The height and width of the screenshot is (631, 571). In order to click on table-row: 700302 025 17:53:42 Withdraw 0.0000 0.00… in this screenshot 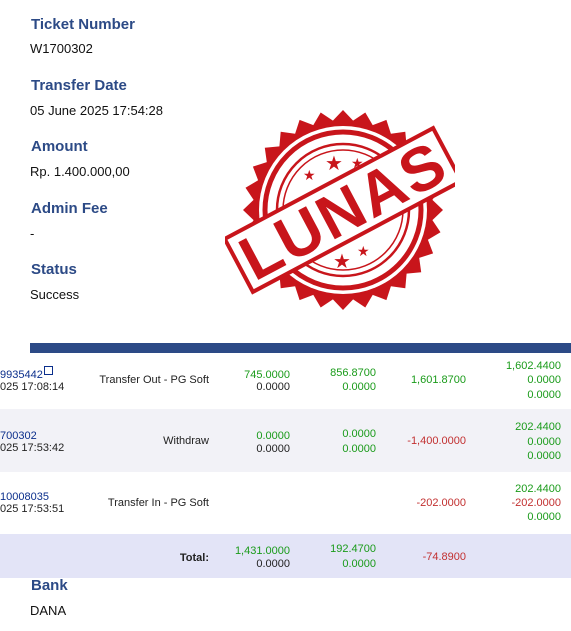, I will do `click(285, 440)`.